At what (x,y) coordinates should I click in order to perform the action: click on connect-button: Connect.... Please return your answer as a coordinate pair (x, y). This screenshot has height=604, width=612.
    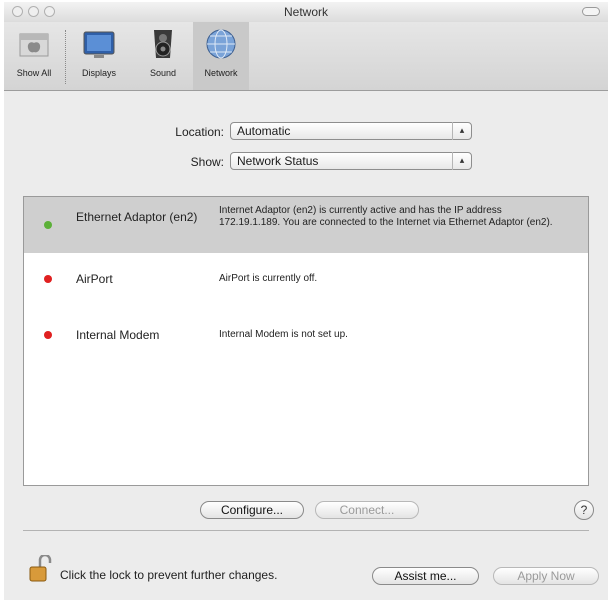
    Looking at the image, I should click on (367, 510).